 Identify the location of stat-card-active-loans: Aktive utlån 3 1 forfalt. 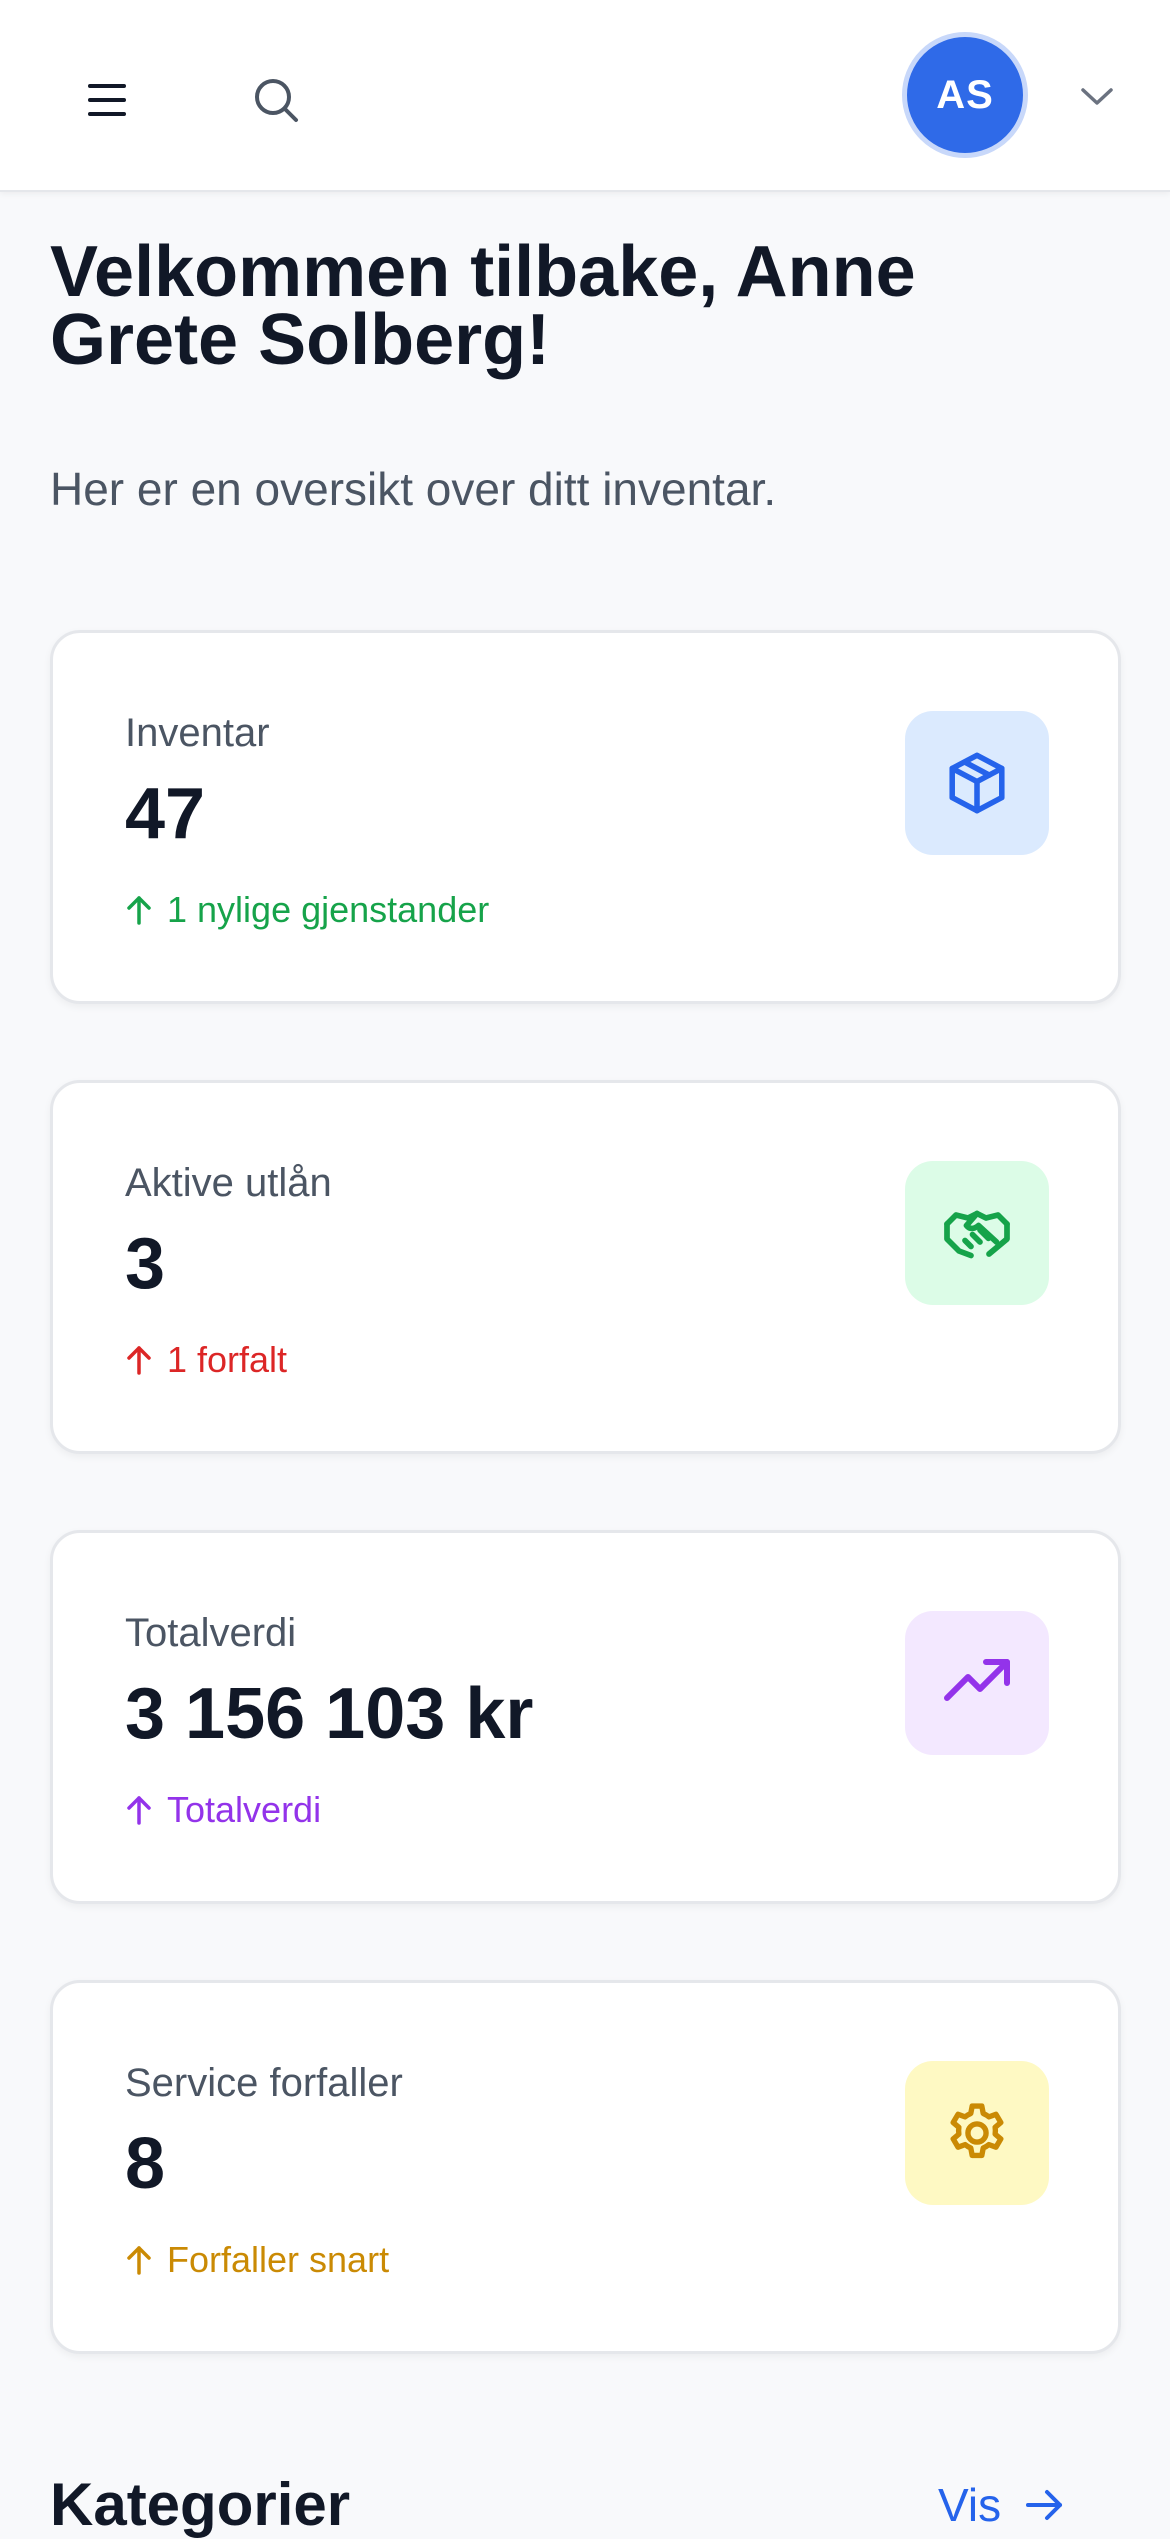
(585, 1267).